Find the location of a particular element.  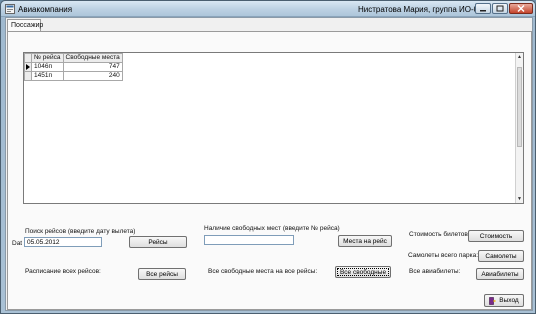

planes-label: Самолеты всего парка: is located at coordinates (443, 255).